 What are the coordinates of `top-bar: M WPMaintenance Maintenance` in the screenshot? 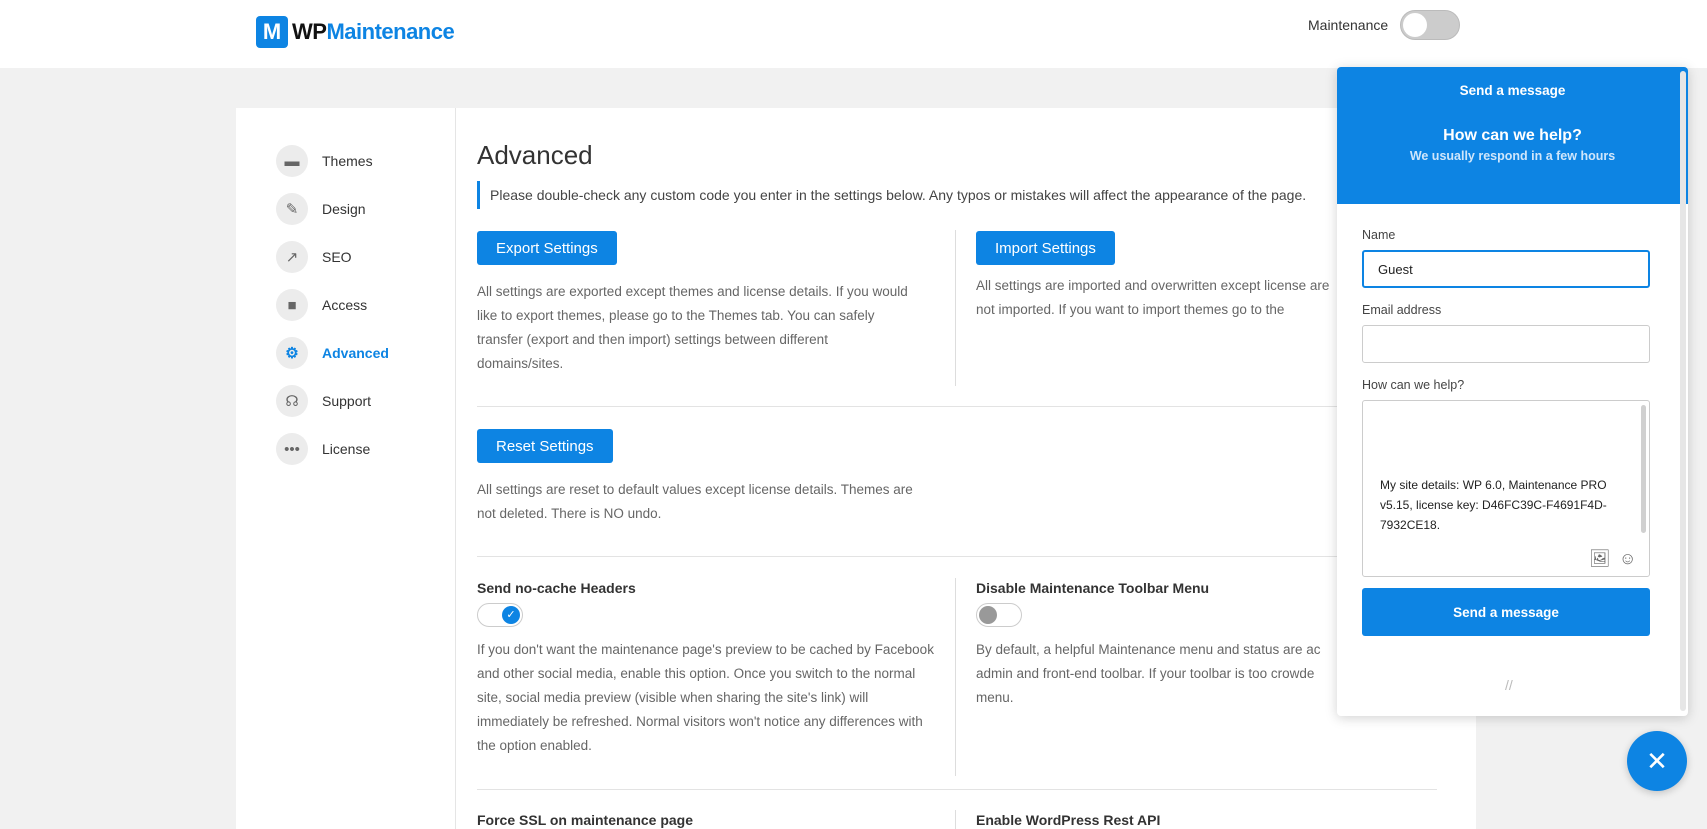 It's located at (853, 34).